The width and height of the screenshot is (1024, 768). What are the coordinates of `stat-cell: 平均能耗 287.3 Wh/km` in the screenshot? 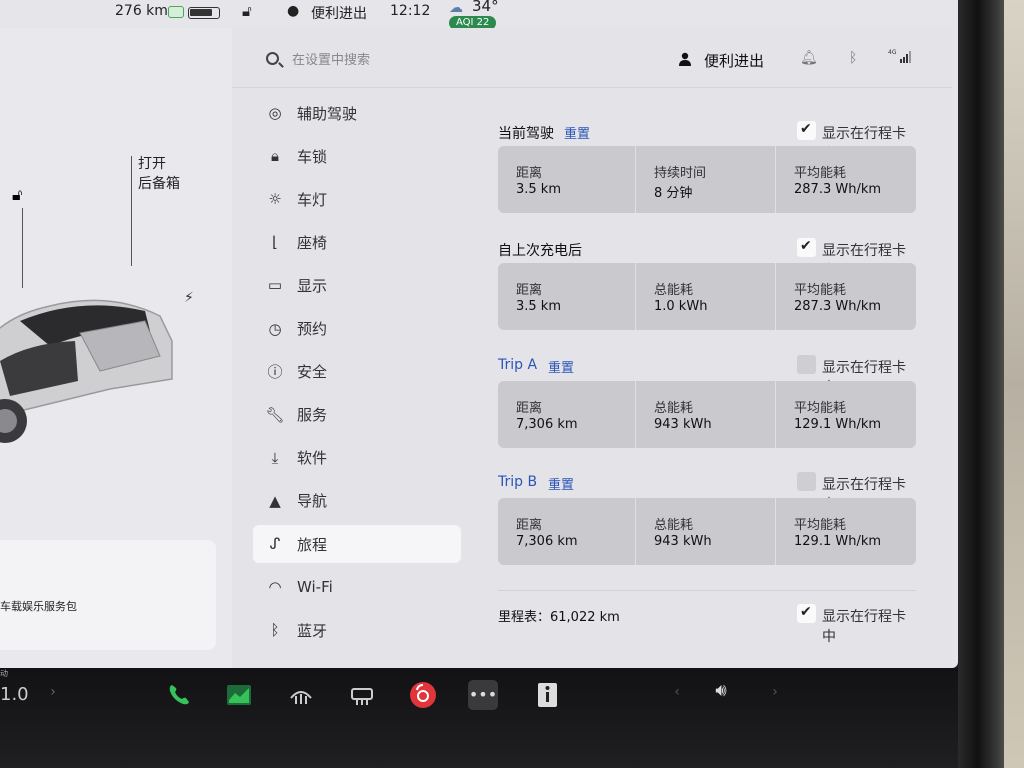 It's located at (846, 296).